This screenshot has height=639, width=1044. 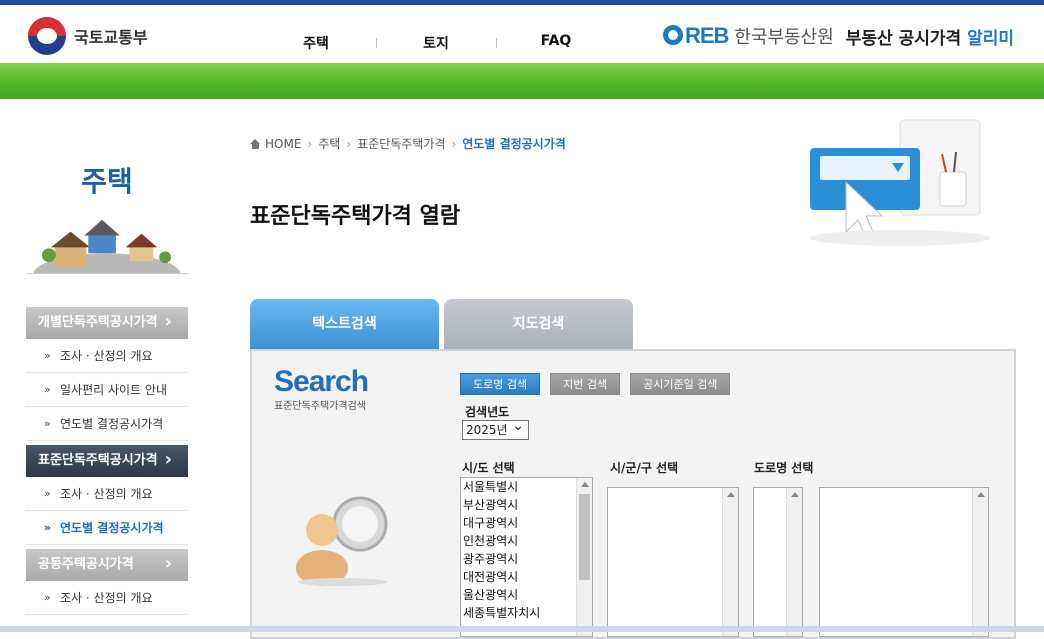 I want to click on sidebar-head-individual: 개별단독주택공시가격, so click(x=107, y=322).